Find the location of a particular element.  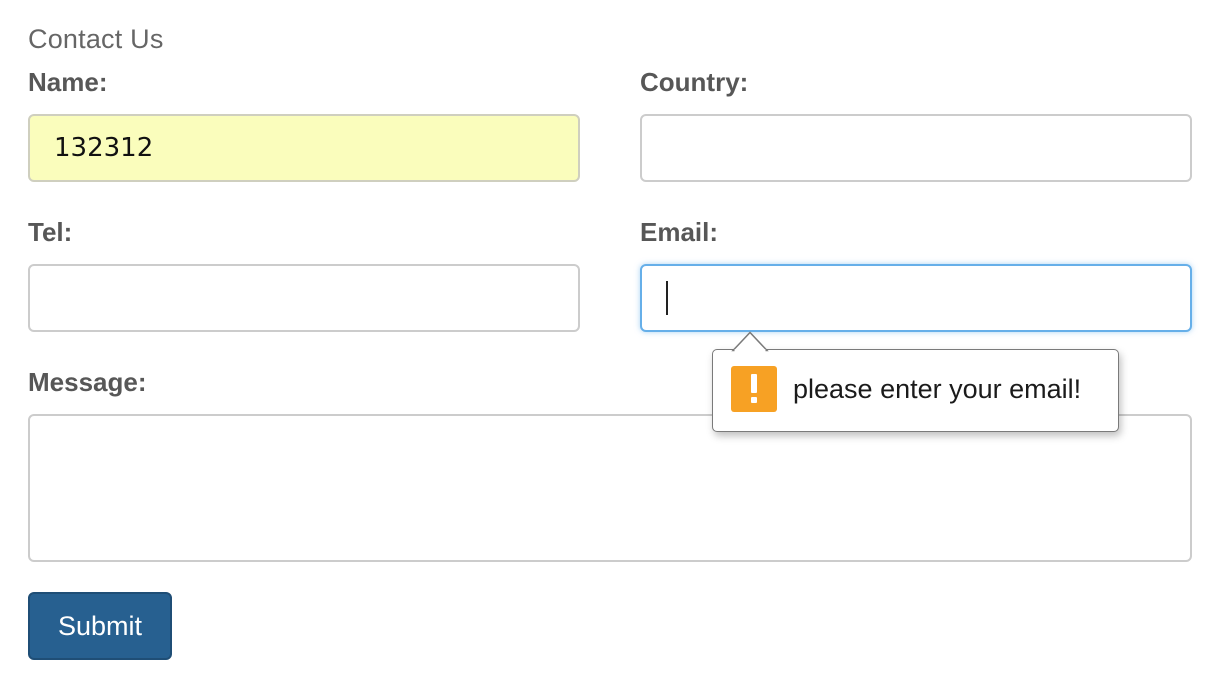

name-input is located at coordinates (304, 148).